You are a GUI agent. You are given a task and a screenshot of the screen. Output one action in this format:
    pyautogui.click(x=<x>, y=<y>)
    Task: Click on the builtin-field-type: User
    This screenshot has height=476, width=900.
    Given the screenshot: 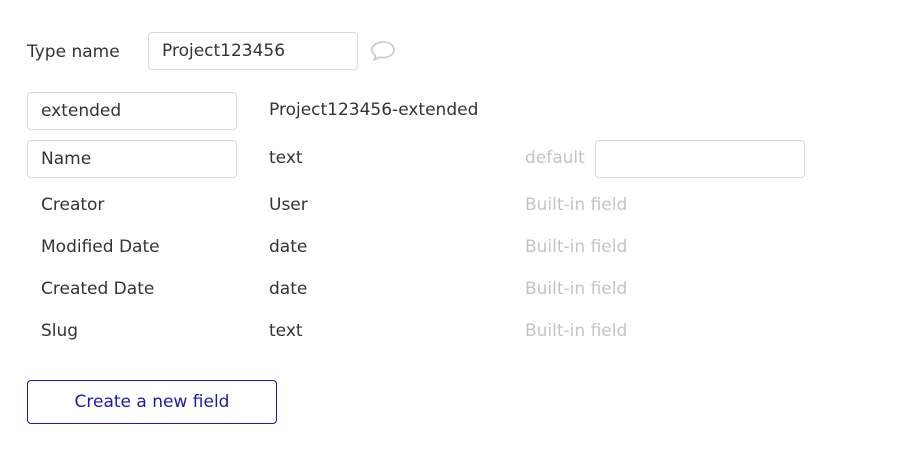 What is the action you would take?
    pyautogui.click(x=288, y=205)
    